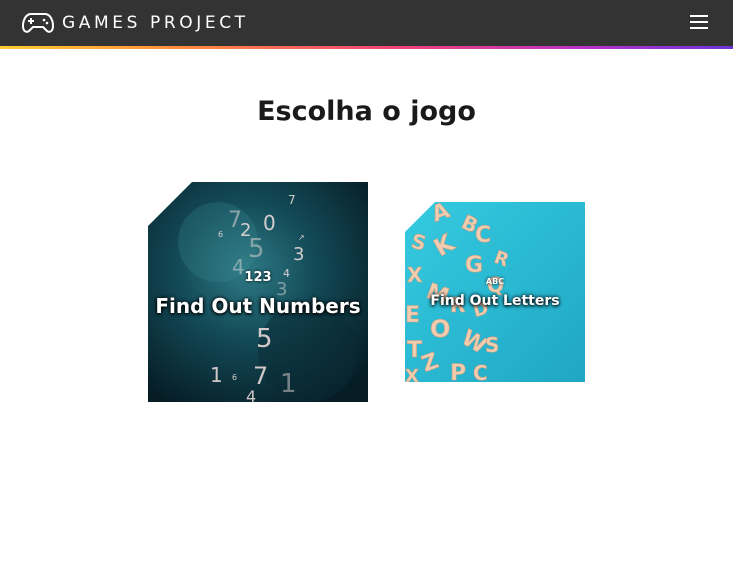 This screenshot has height=583, width=733. Describe the element at coordinates (366, 47) in the screenshot. I see `navbar-gradient-bar` at that location.